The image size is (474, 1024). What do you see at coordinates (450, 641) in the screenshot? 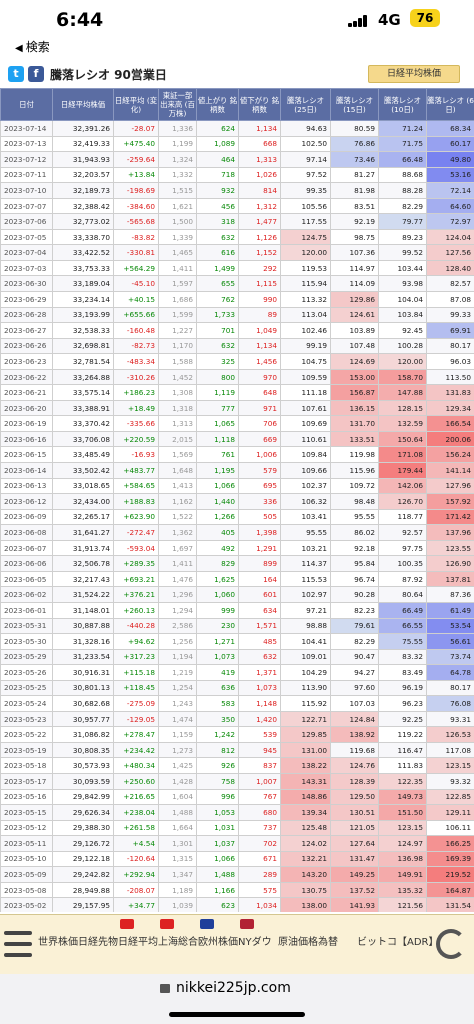
I see `table-cell: 56.61` at bounding box center [450, 641].